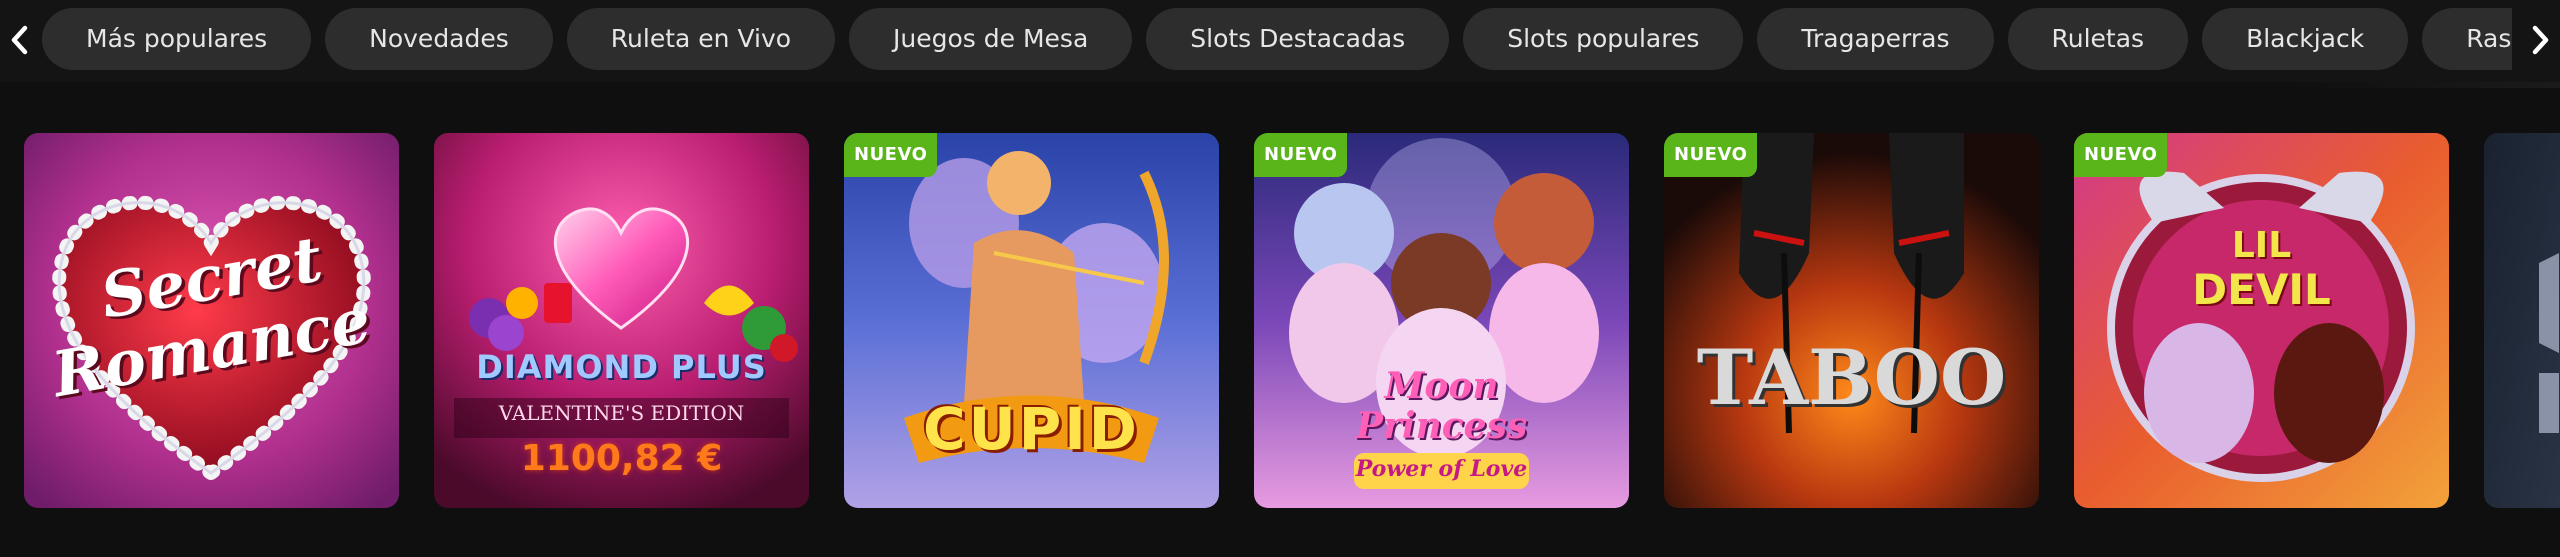  I want to click on scroll-right-button, so click(2540, 40).